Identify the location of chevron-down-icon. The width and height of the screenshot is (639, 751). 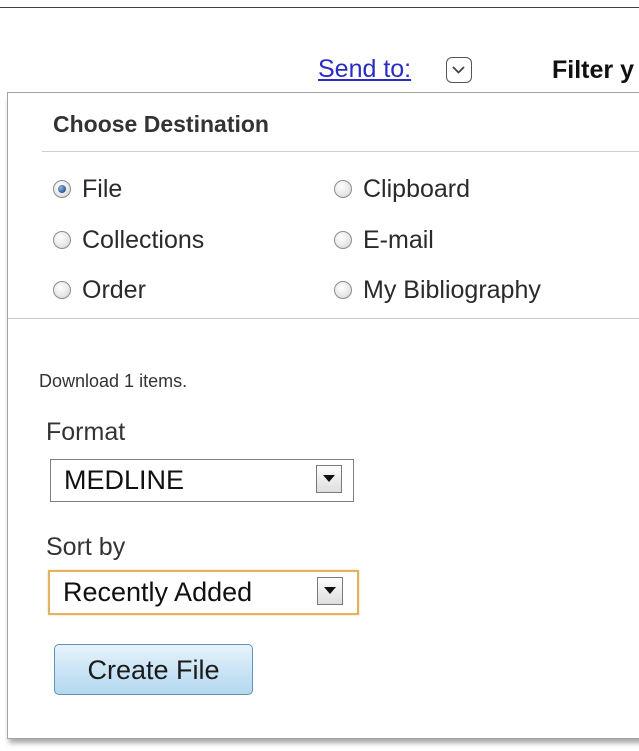
(459, 70).